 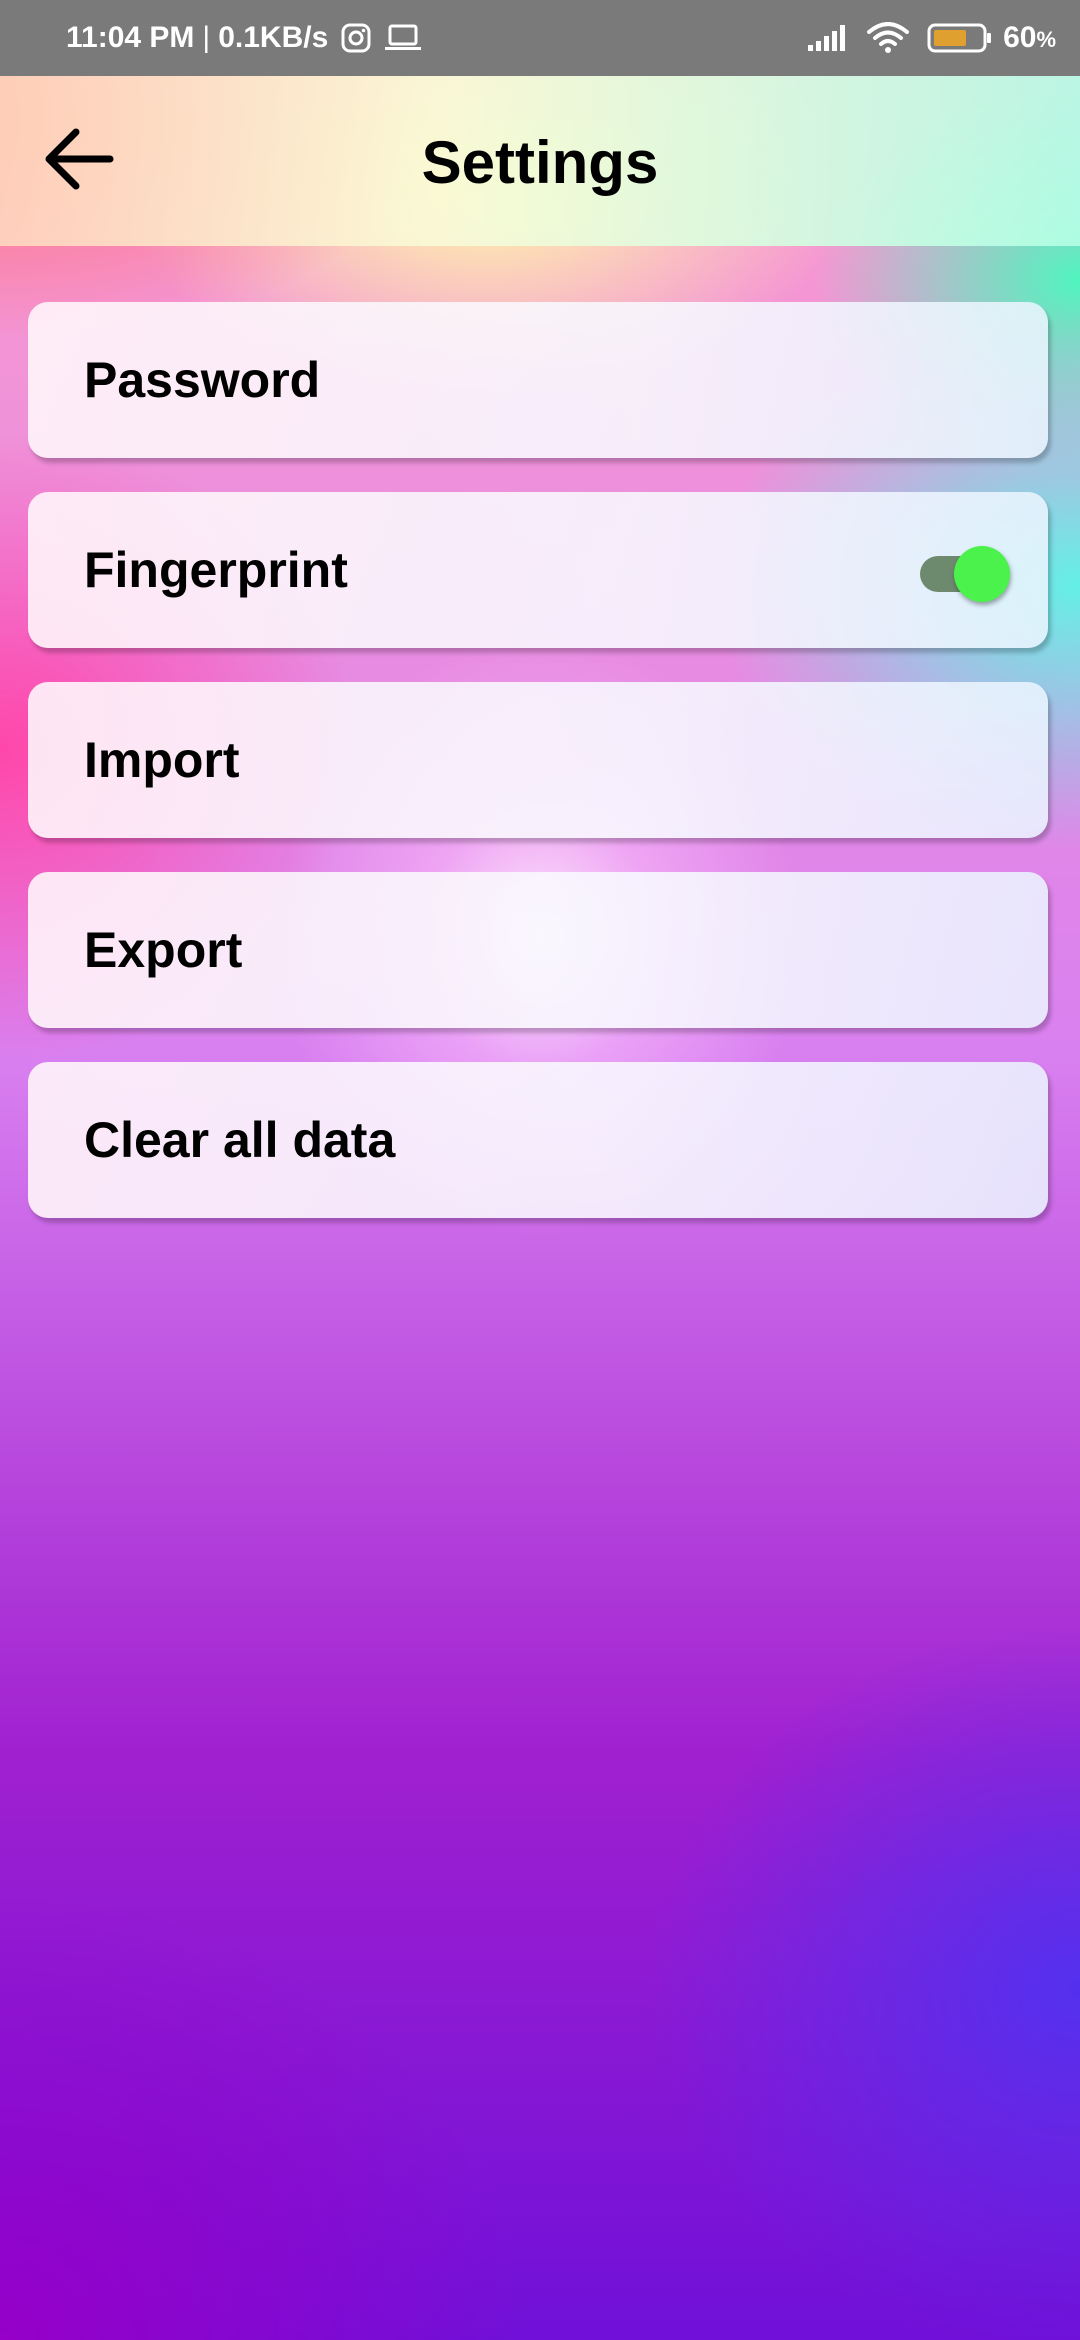 I want to click on settings-item-fingerprint: Fingerprint, so click(x=538, y=570).